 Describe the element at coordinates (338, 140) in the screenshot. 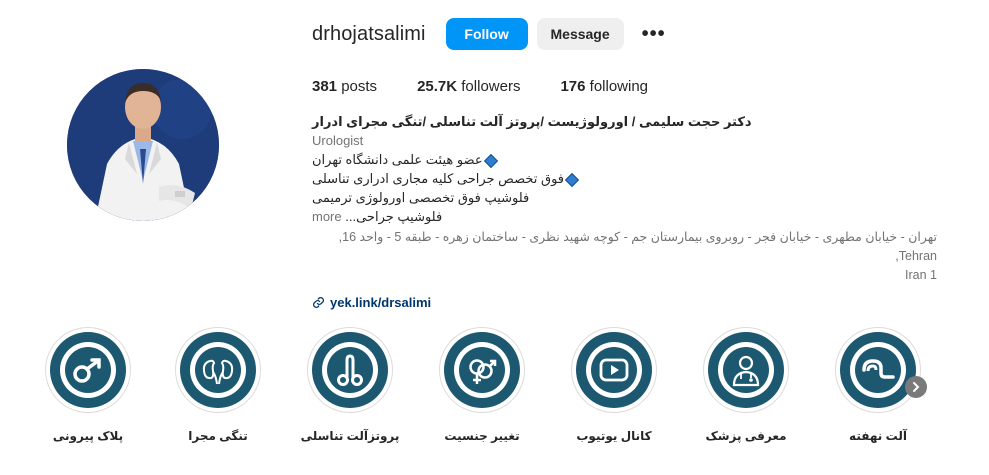

I see `bio-category: Urologist` at that location.